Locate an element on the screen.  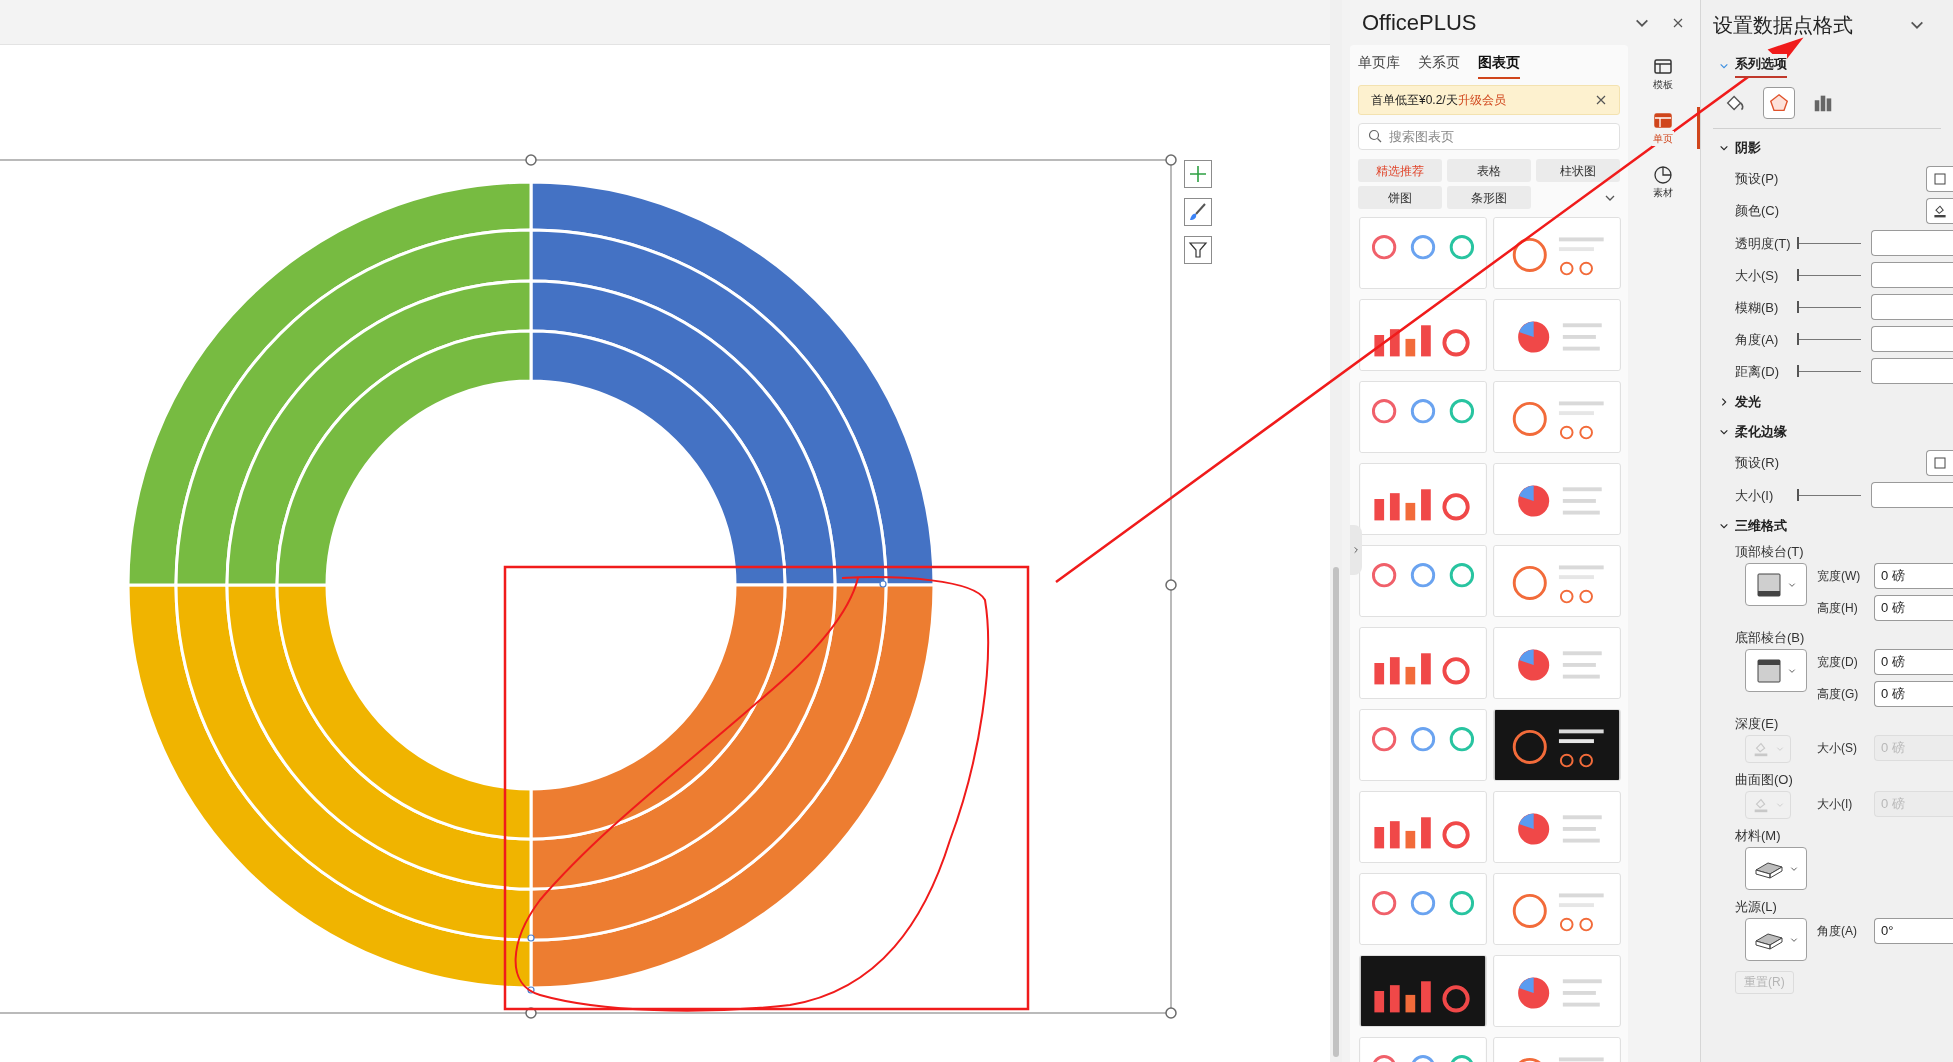
brush-icon is located at coordinates (1198, 212).